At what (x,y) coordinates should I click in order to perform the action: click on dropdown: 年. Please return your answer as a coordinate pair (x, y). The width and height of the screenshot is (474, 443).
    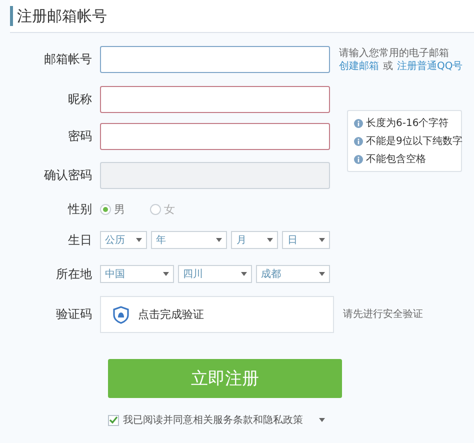
    Looking at the image, I should click on (189, 240).